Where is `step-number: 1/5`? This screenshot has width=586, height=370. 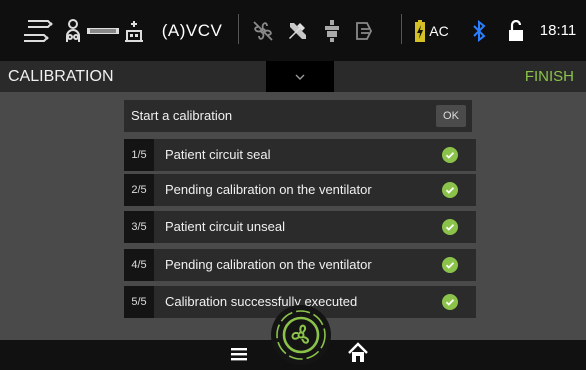
step-number: 1/5 is located at coordinates (139, 155).